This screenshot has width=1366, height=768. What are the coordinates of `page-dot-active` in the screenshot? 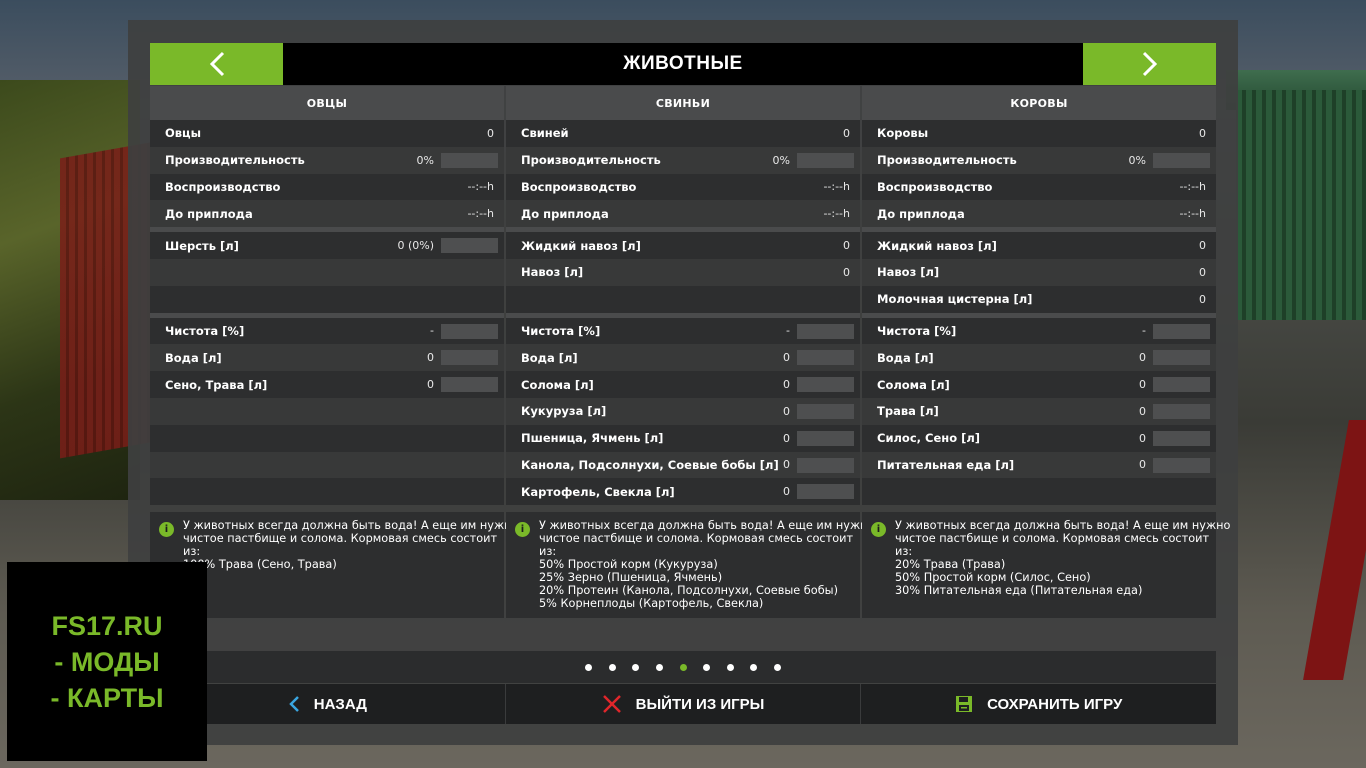 It's located at (683, 667).